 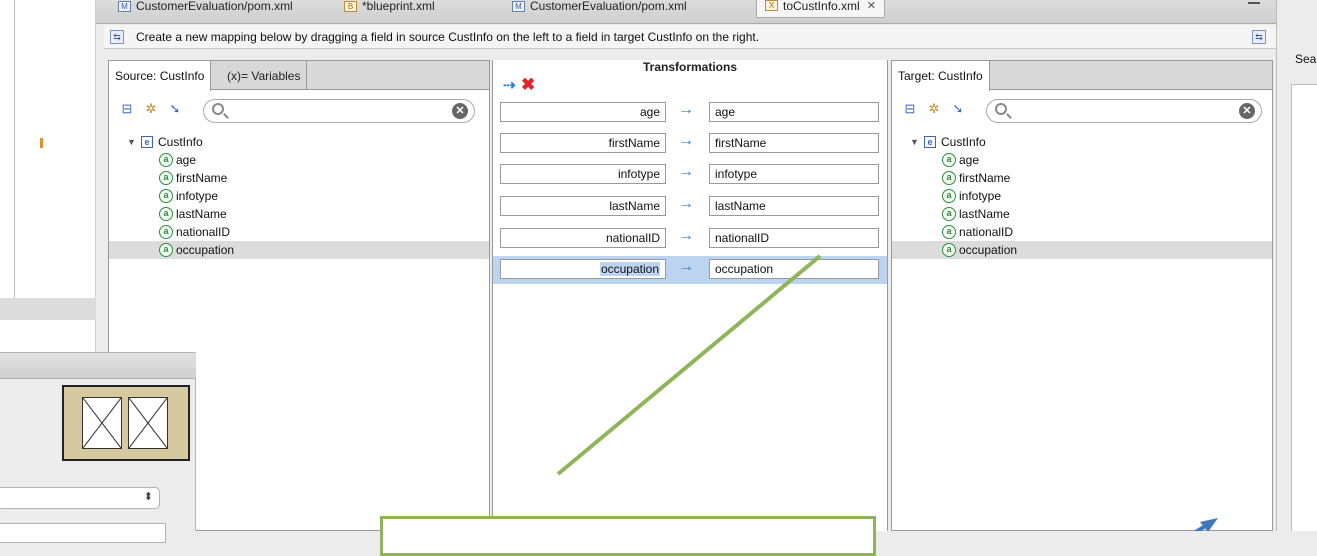 What do you see at coordinates (689, 365) in the screenshot?
I see `annotation-green-line` at bounding box center [689, 365].